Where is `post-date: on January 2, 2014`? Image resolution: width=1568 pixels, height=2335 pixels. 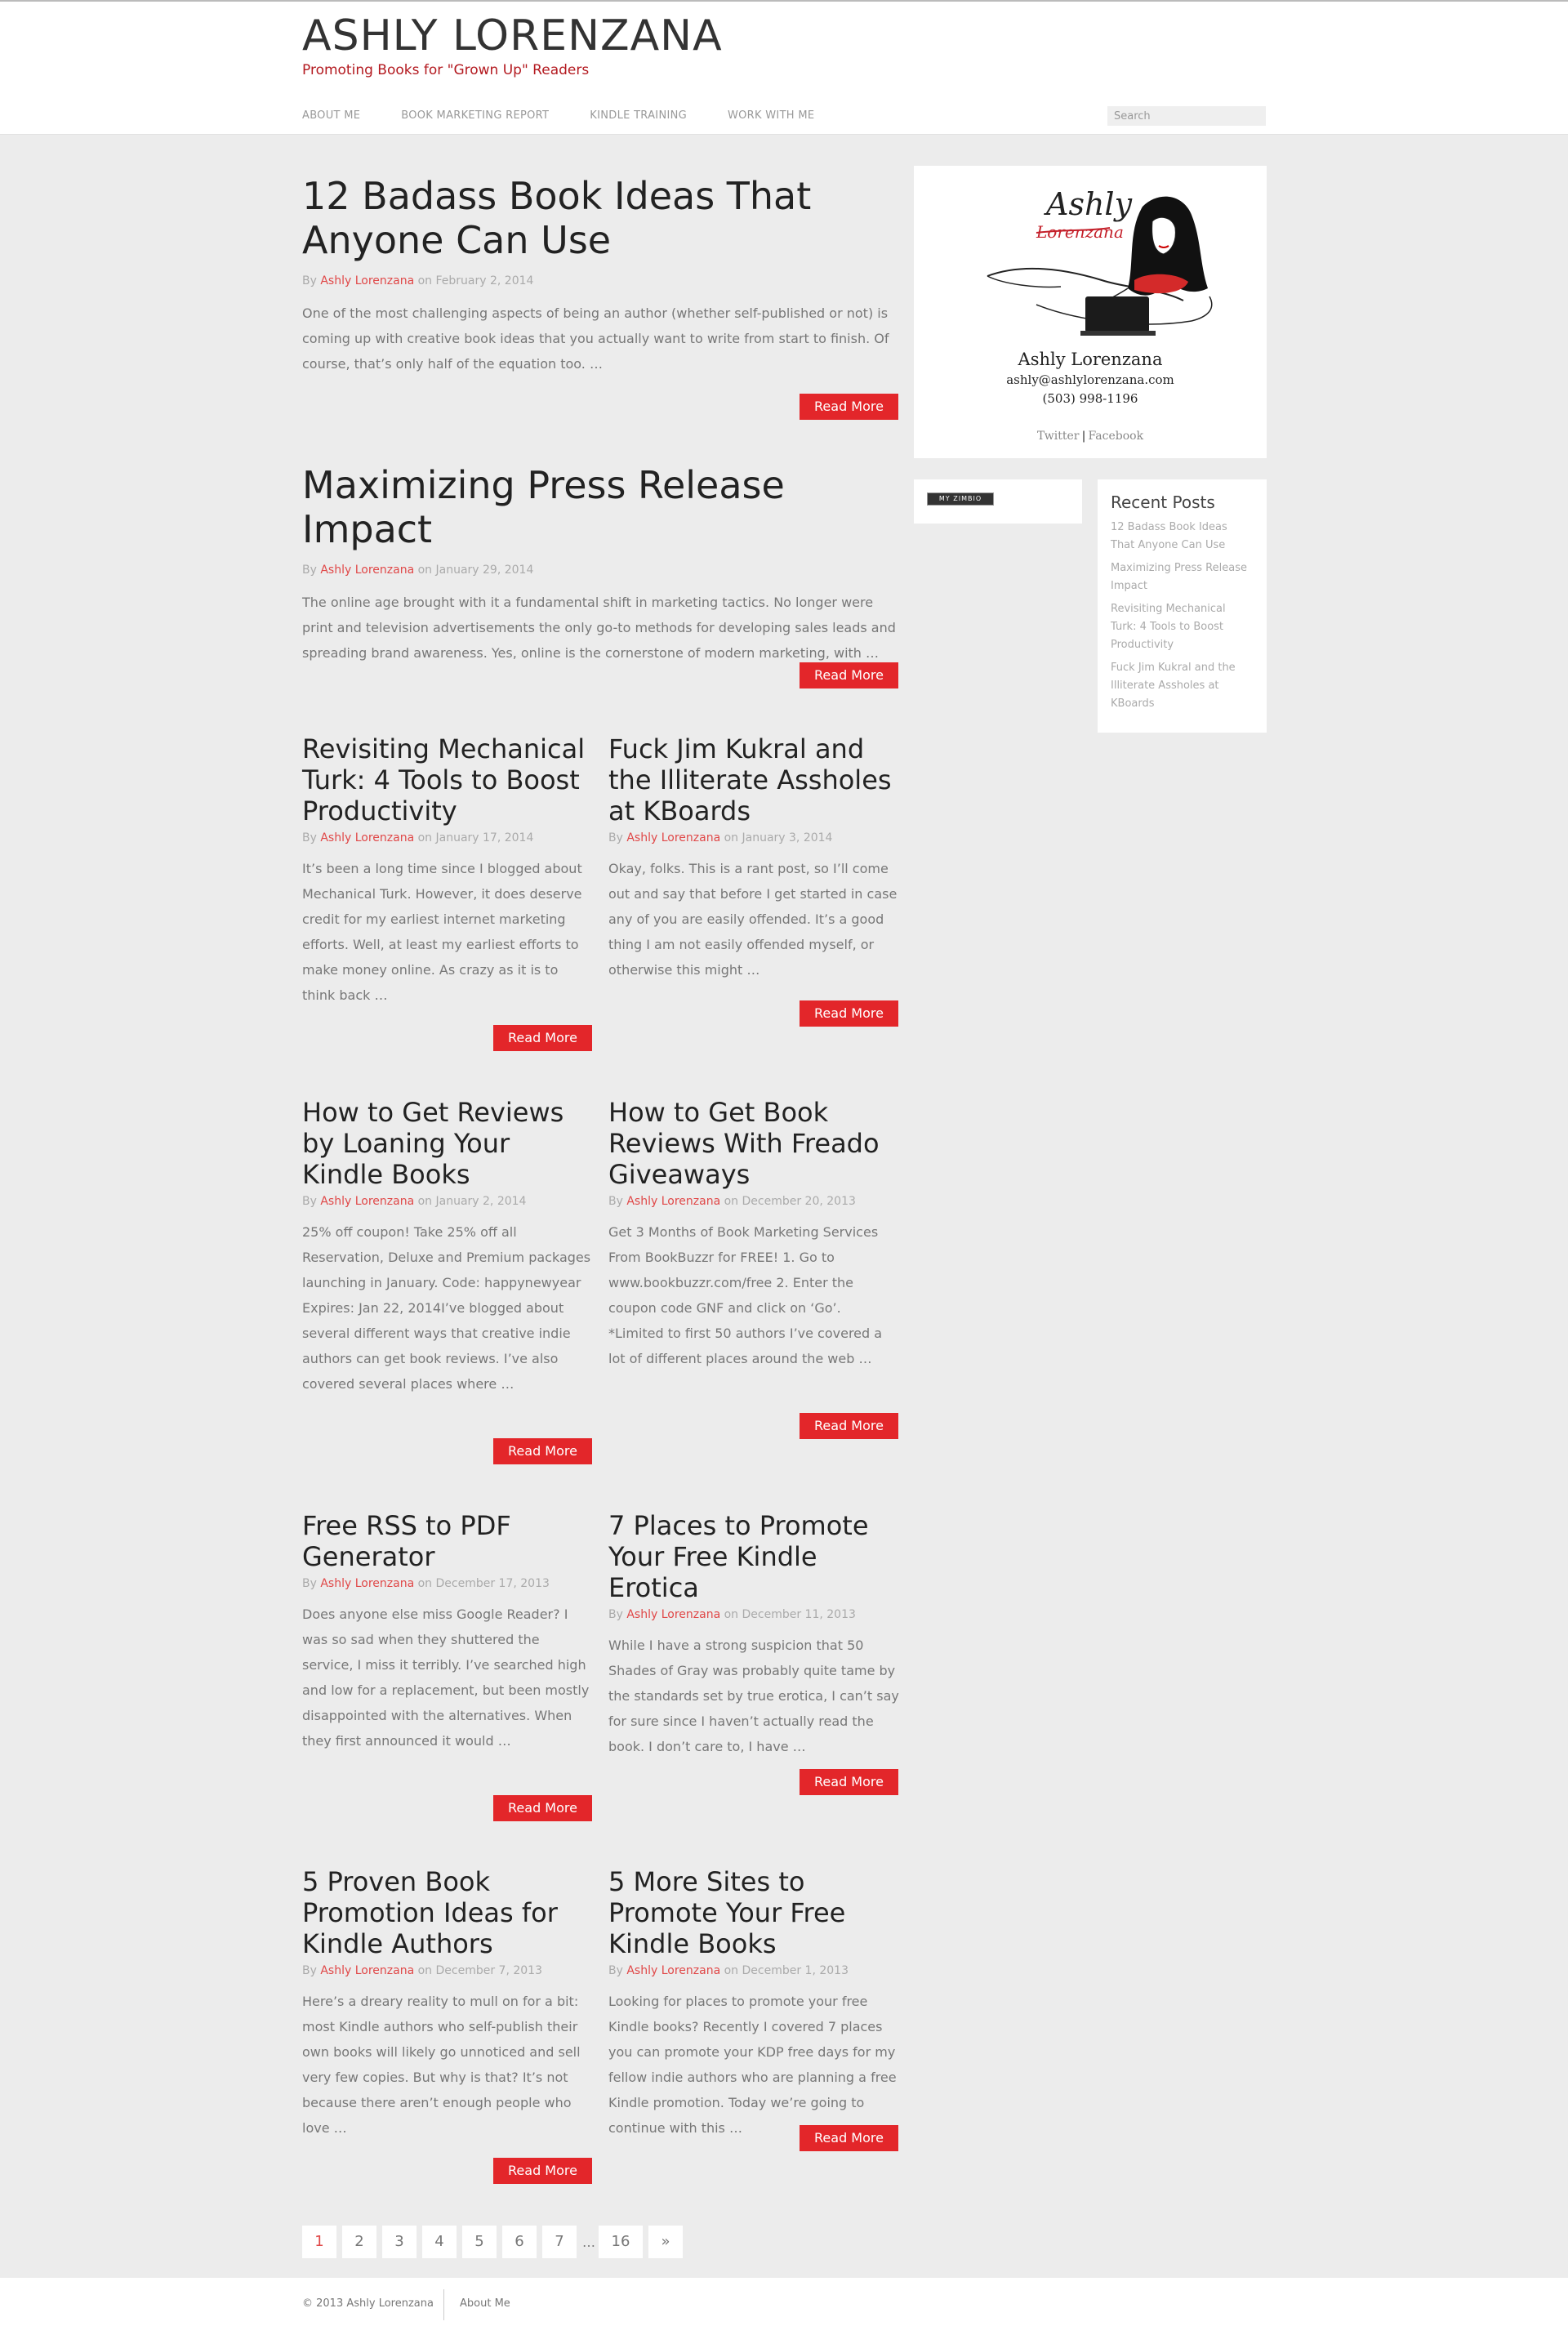 post-date: on January 2, 2014 is located at coordinates (470, 1201).